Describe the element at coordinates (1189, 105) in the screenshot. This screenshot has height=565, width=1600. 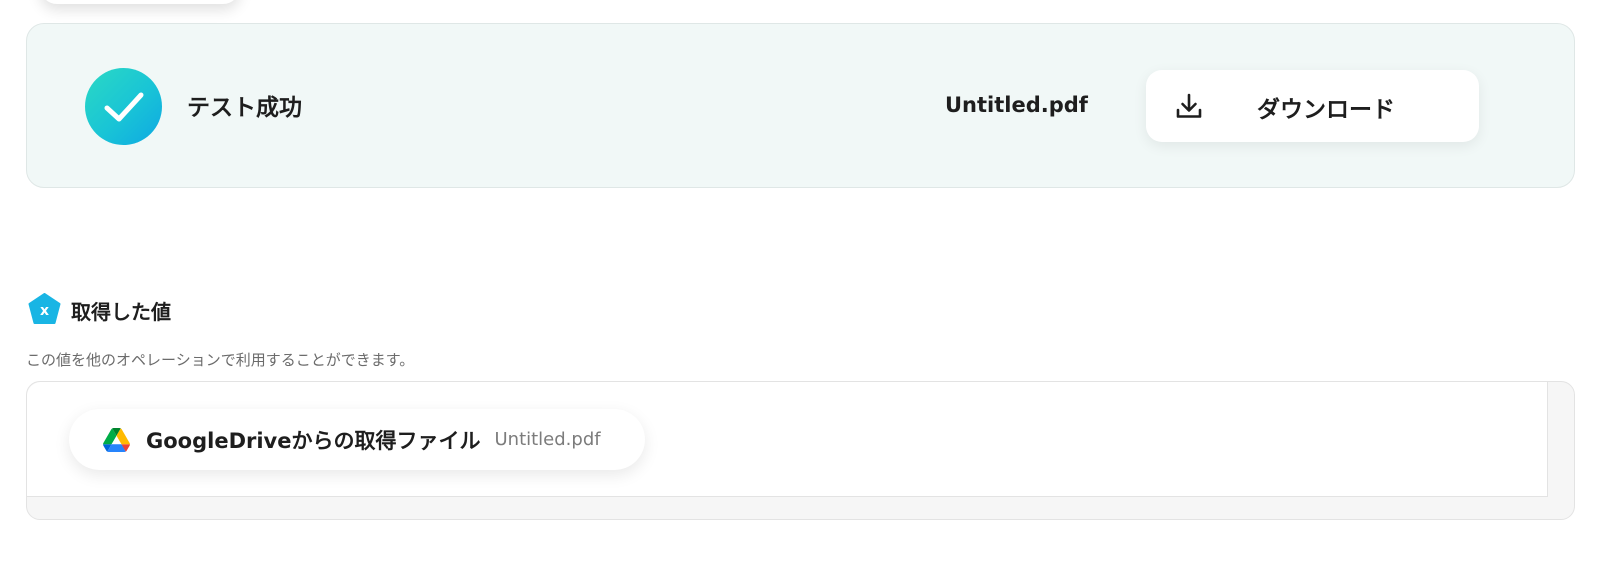
I see `download-icon` at that location.